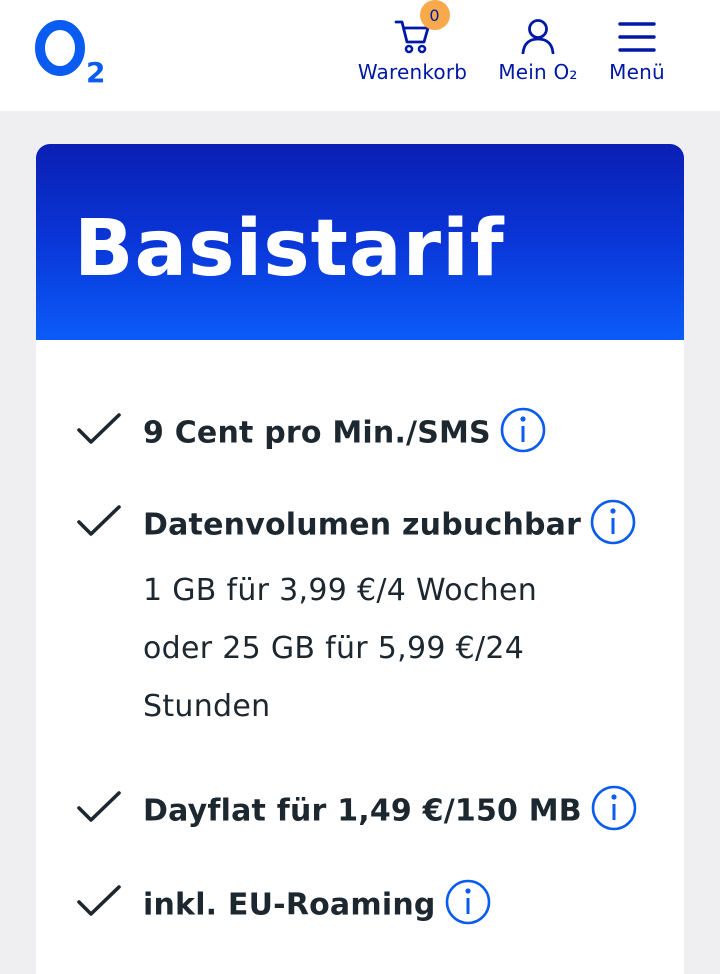  I want to click on o2-logo: 2, so click(74, 55).